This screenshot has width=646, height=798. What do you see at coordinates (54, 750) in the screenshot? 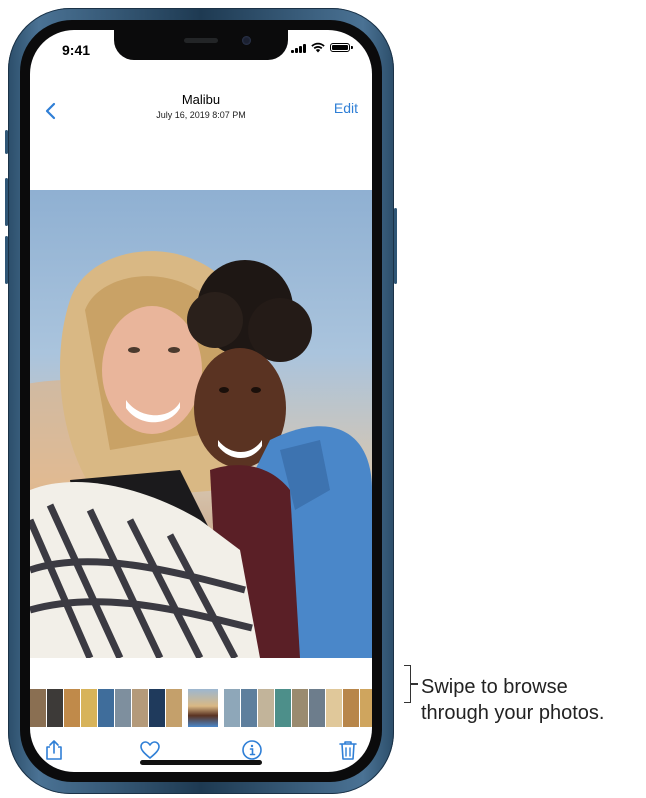
I see `share-icon` at bounding box center [54, 750].